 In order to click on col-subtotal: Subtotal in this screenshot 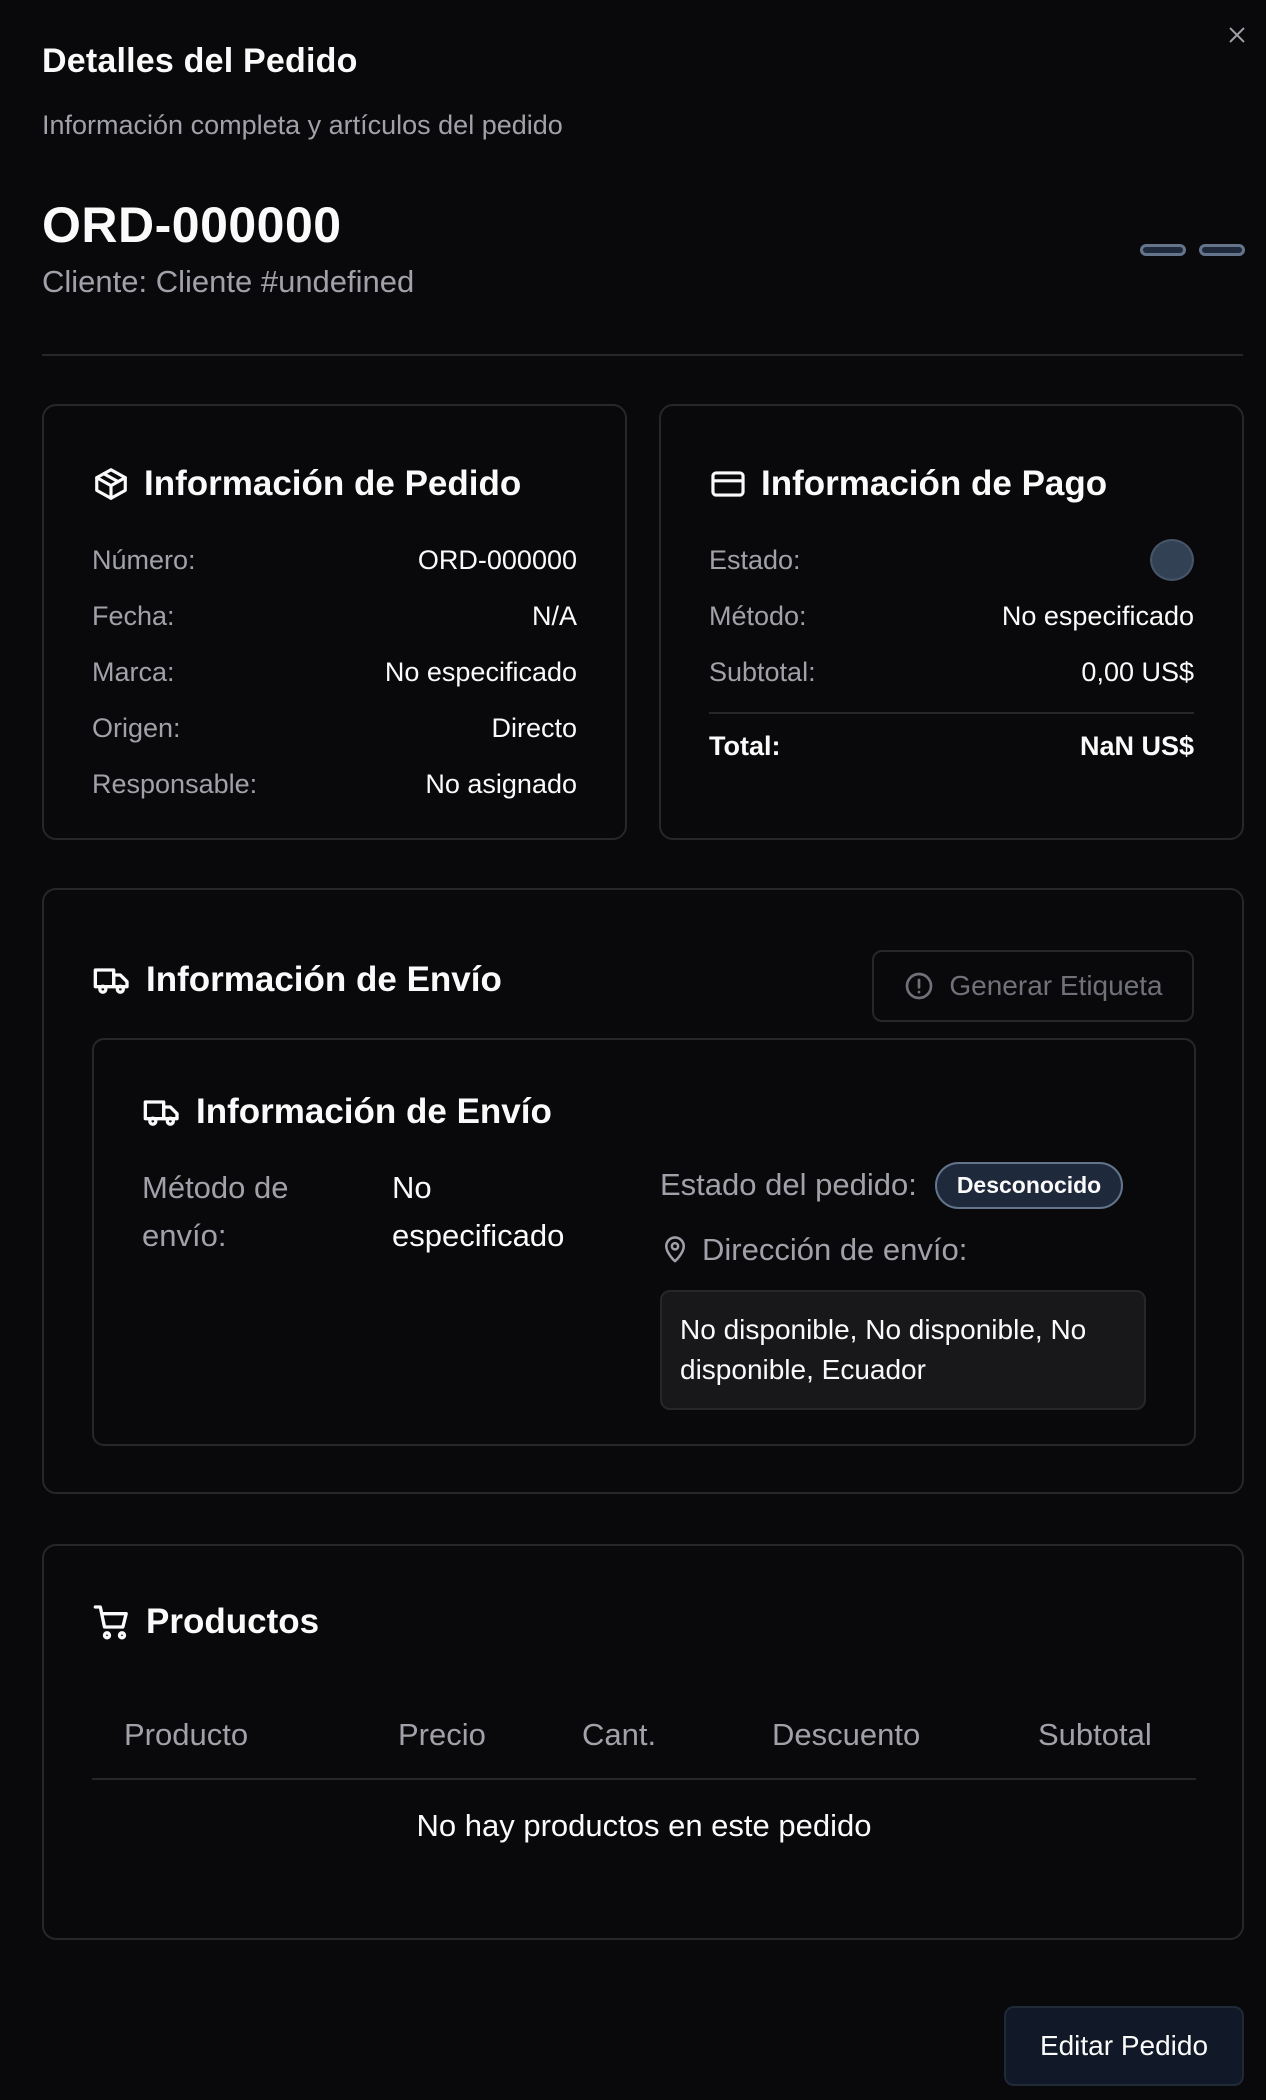, I will do `click(1095, 1734)`.